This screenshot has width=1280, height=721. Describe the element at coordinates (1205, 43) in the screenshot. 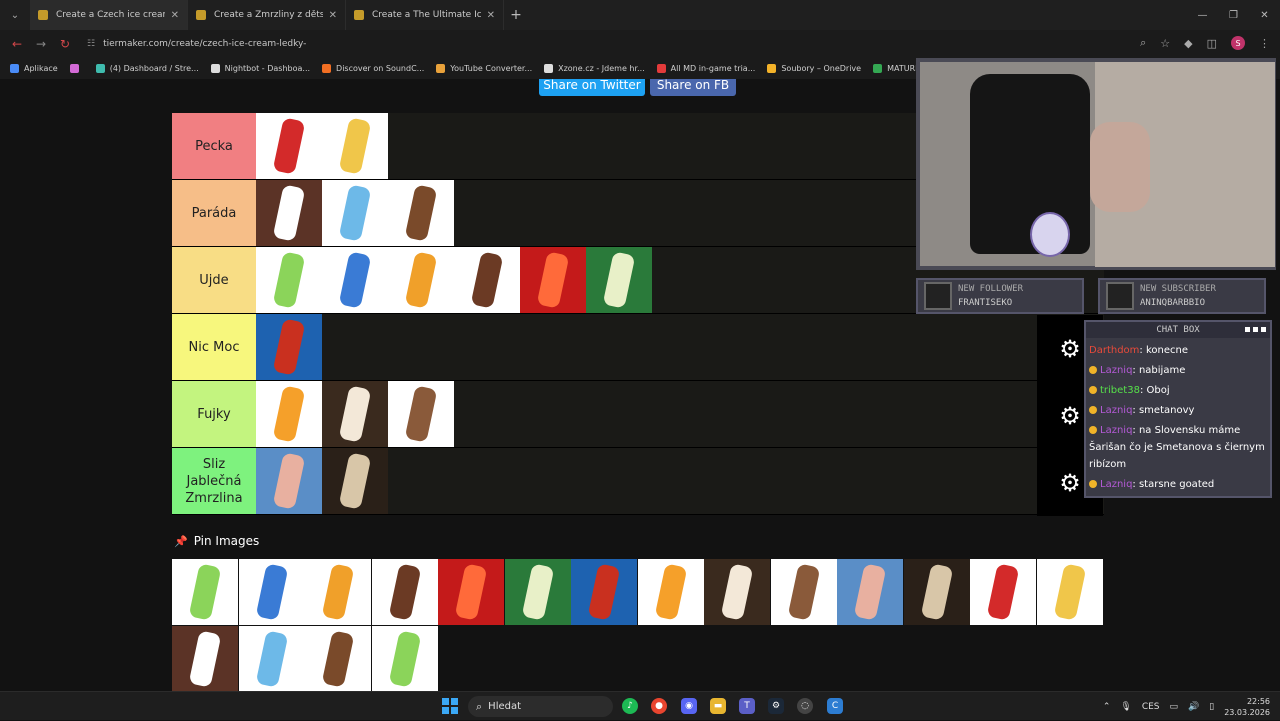

I see `toolbar-icons: ⌕ ☆ ◆ ◫ S ⋮` at that location.